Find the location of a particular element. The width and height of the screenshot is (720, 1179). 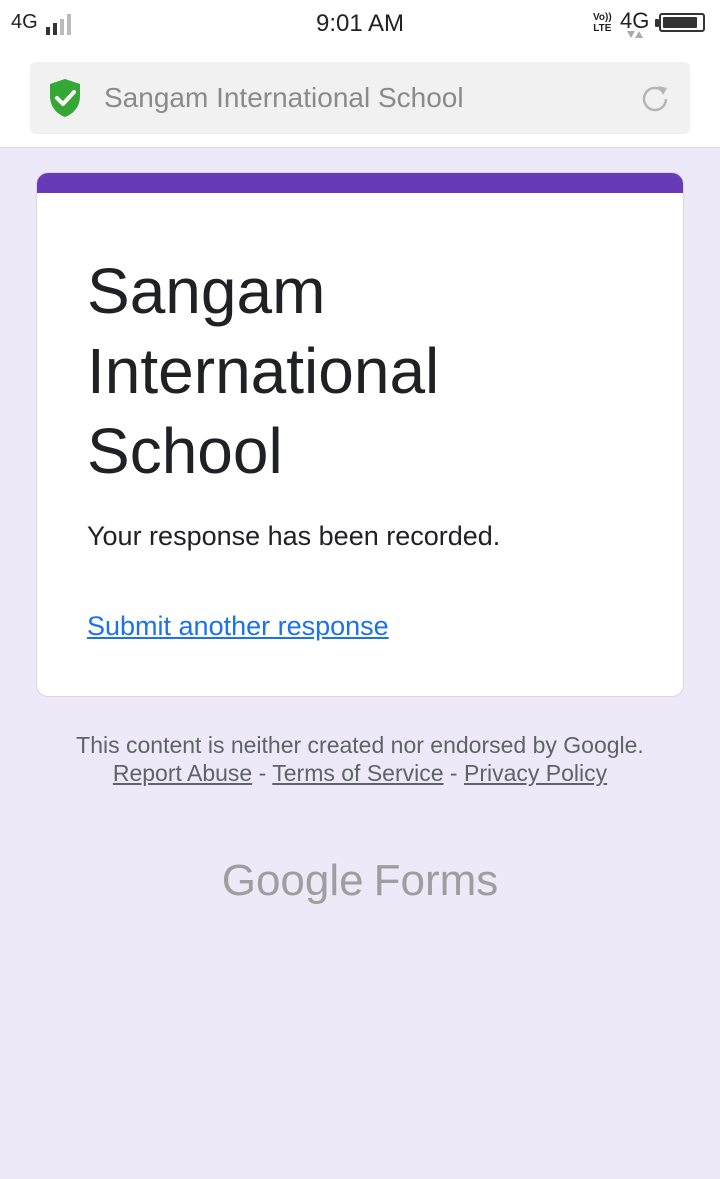

battery-level is located at coordinates (680, 22).